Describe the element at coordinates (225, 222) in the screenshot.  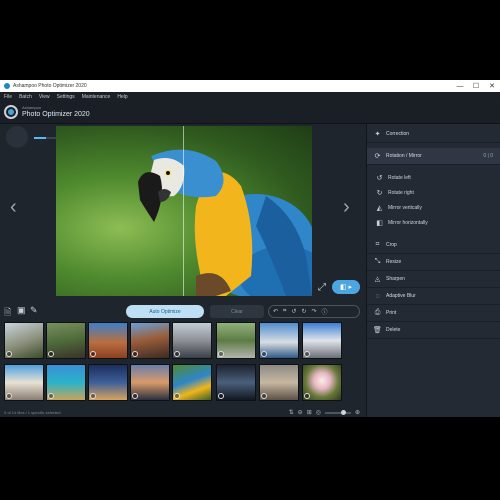
I see `parrot-image` at that location.